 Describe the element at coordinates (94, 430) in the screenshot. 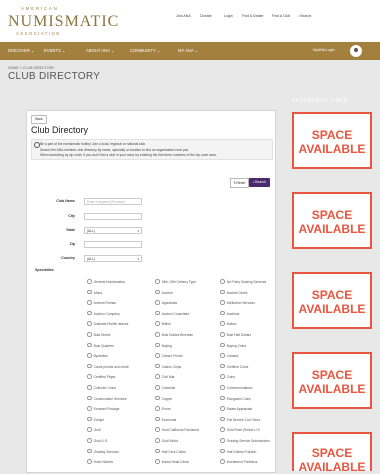

I see `specialty-checkbox: Gold` at that location.